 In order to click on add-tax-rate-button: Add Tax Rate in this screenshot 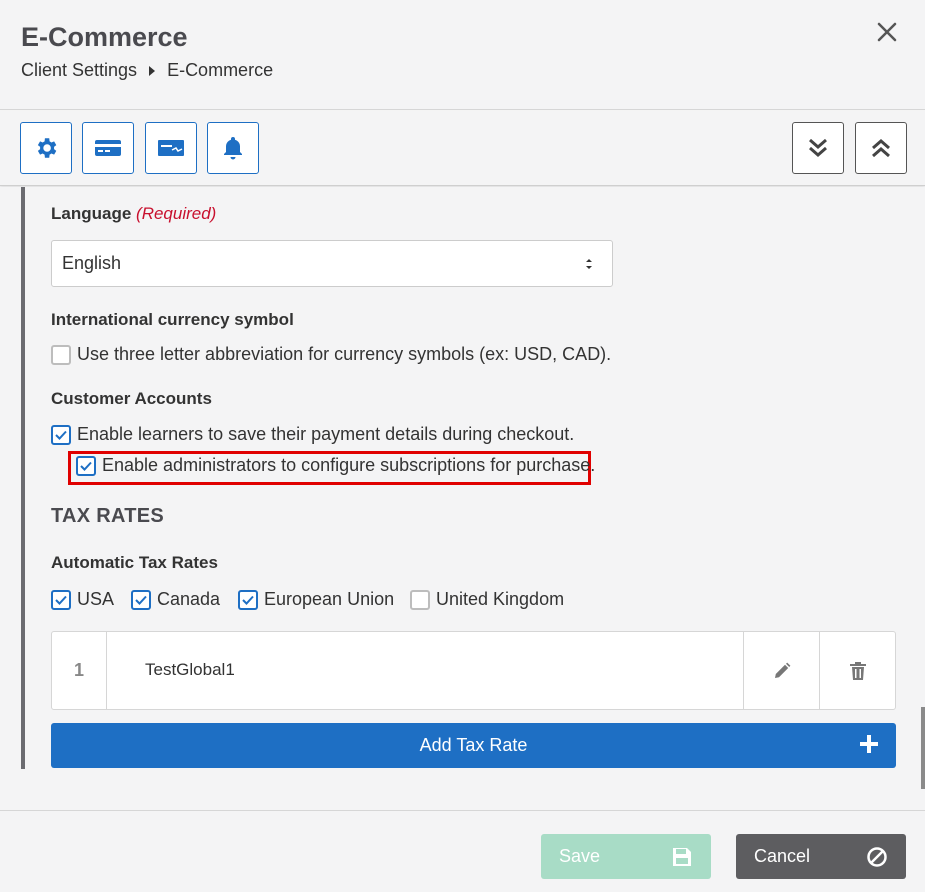, I will do `click(473, 745)`.